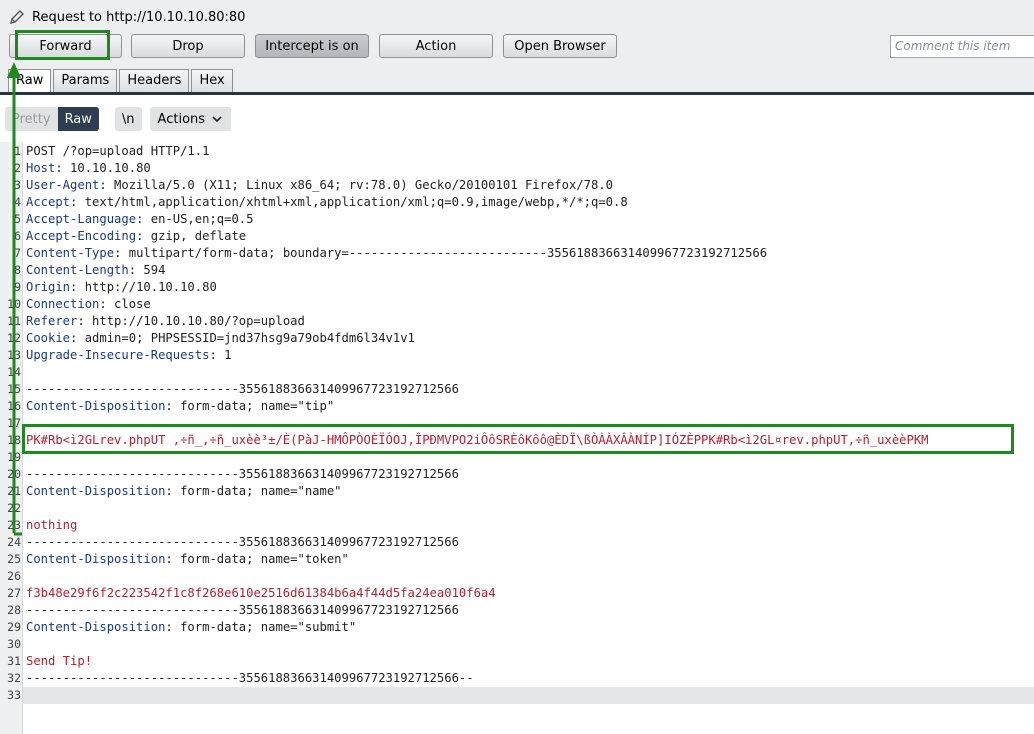  Describe the element at coordinates (48, 202) in the screenshot. I see `header-name: Accept` at that location.